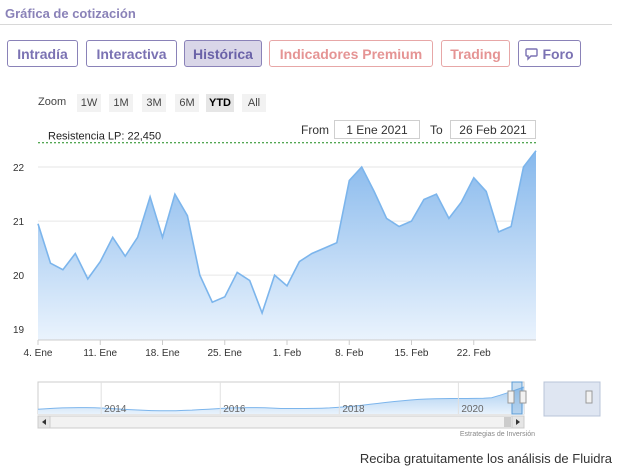 The height and width of the screenshot is (472, 624). I want to click on resistance-label: Resistencia LP: 22,450, so click(104, 137).